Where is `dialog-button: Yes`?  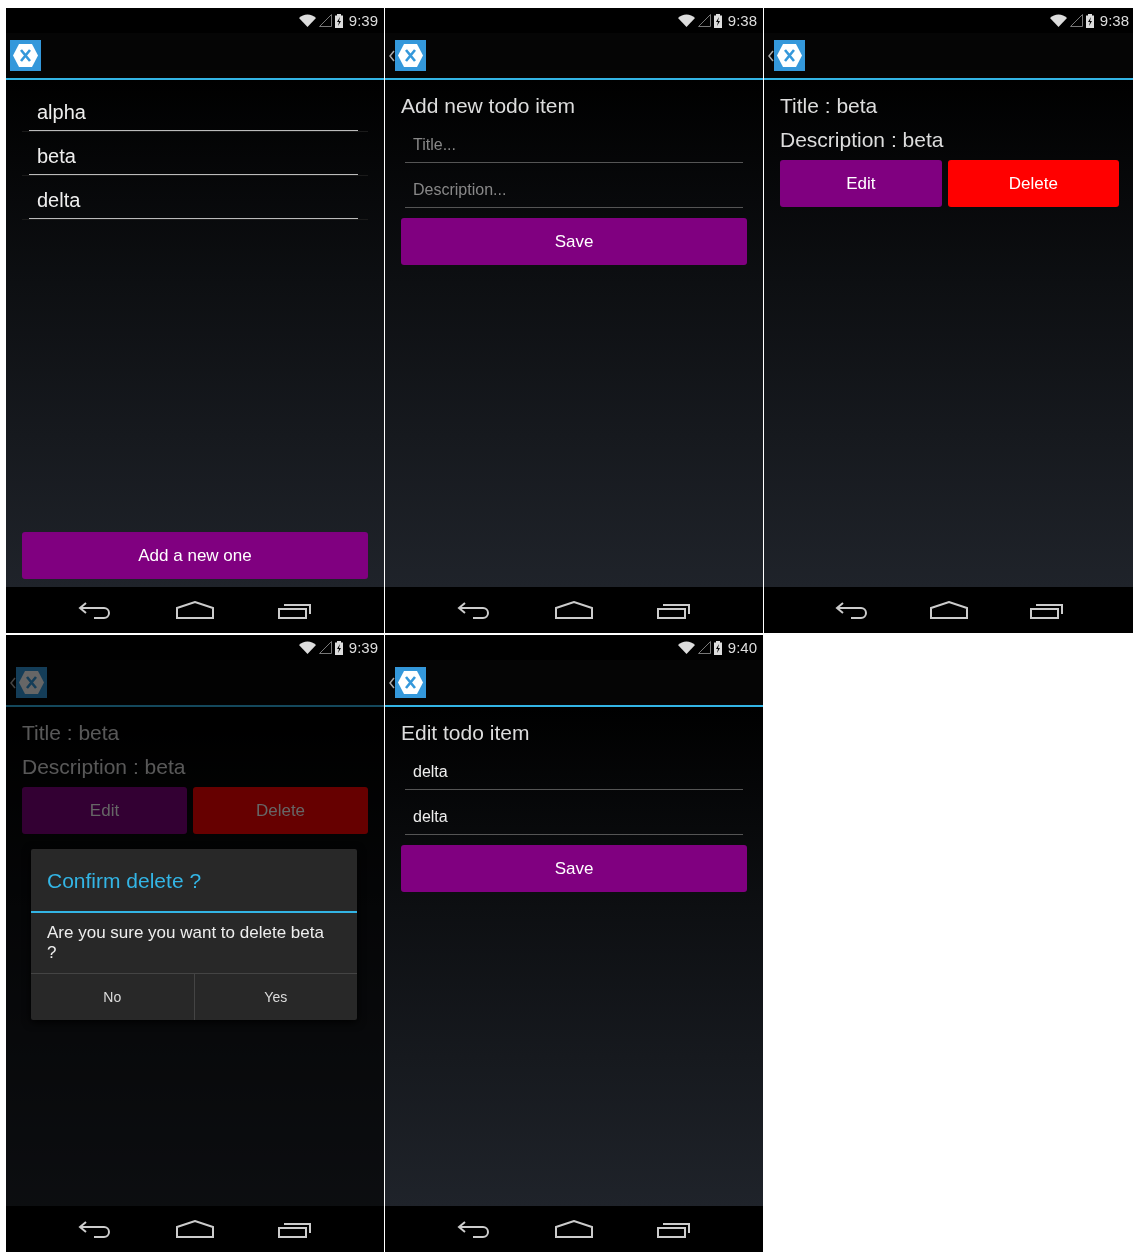
dialog-button: Yes is located at coordinates (275, 997).